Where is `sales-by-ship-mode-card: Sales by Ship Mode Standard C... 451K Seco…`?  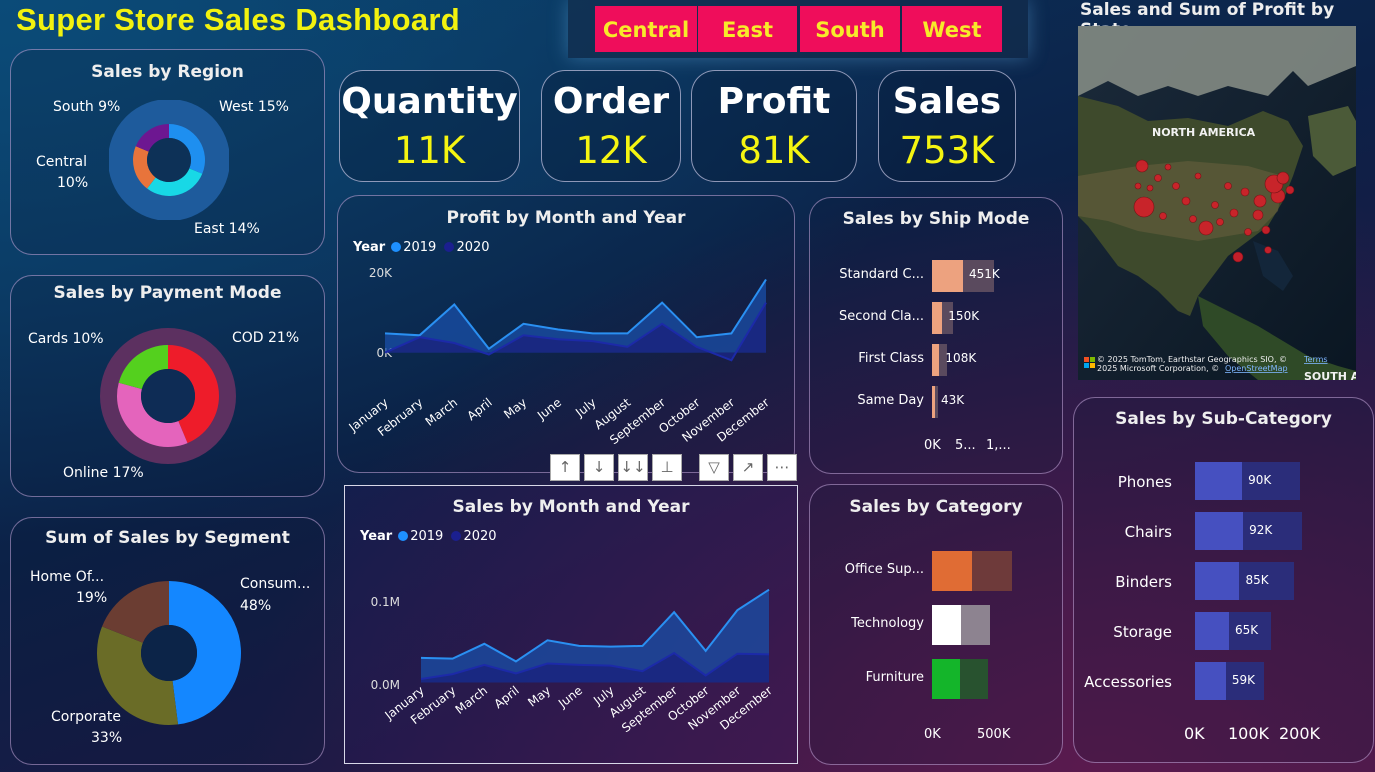 sales-by-ship-mode-card: Sales by Ship Mode Standard C... 451K Seco… is located at coordinates (936, 335).